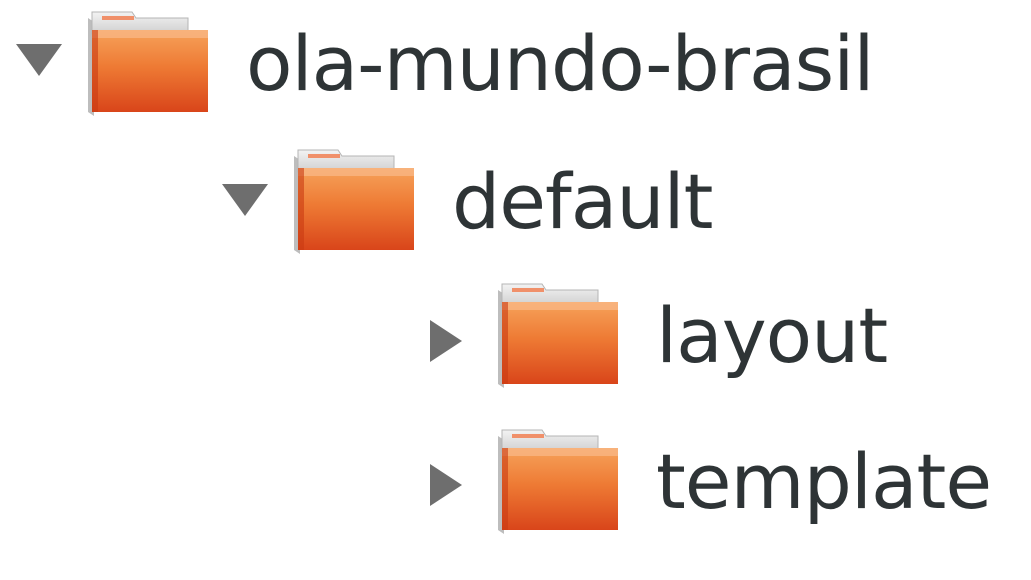  I want to click on tree-node-label: template, so click(824, 481).